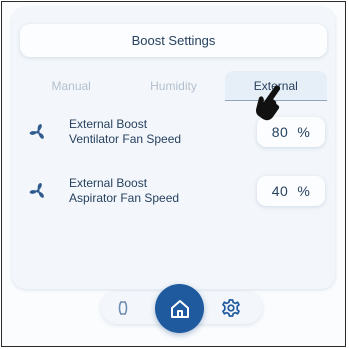  What do you see at coordinates (108, 183) in the screenshot?
I see `aspirator-label-line1: External Boost` at bounding box center [108, 183].